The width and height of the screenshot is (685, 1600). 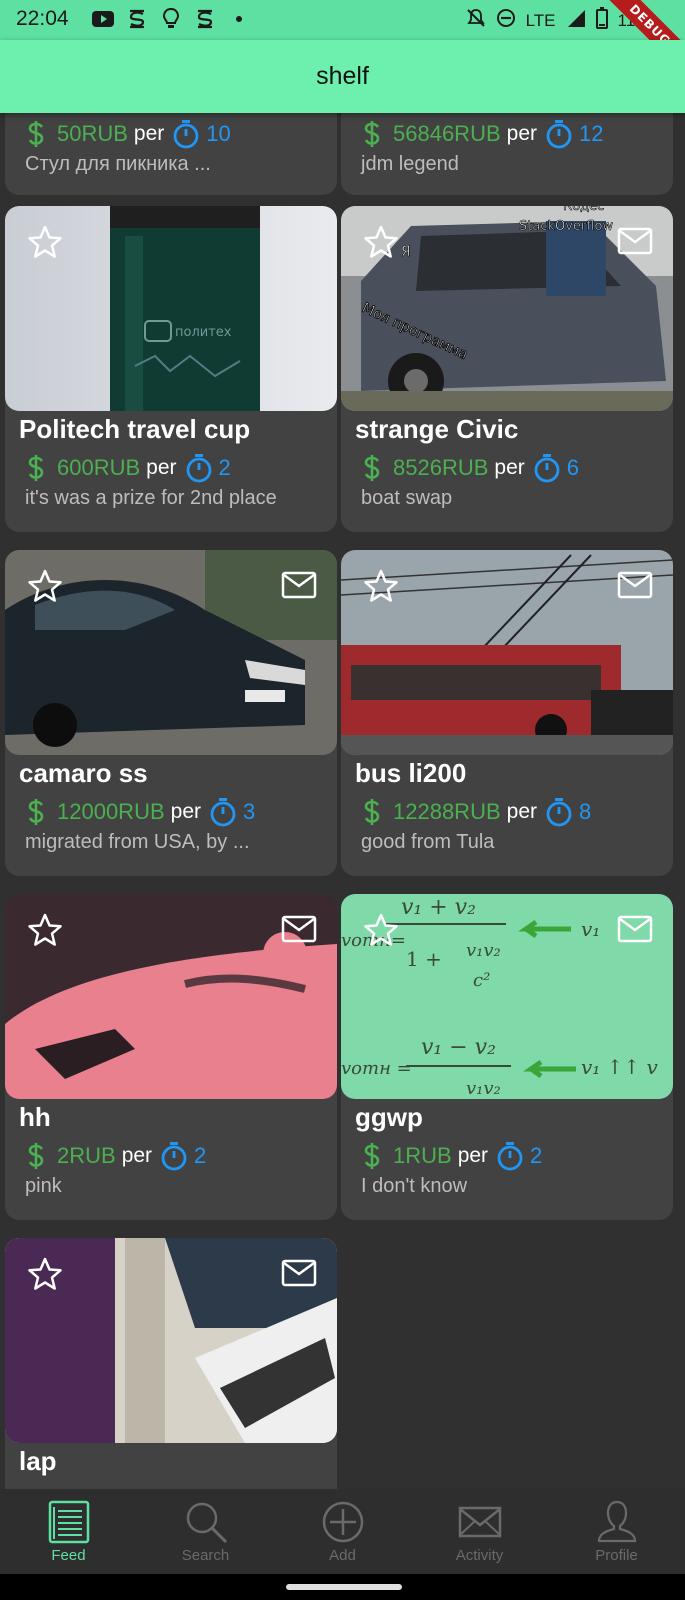 I want to click on nav-activity: Activity, so click(x=479, y=1531).